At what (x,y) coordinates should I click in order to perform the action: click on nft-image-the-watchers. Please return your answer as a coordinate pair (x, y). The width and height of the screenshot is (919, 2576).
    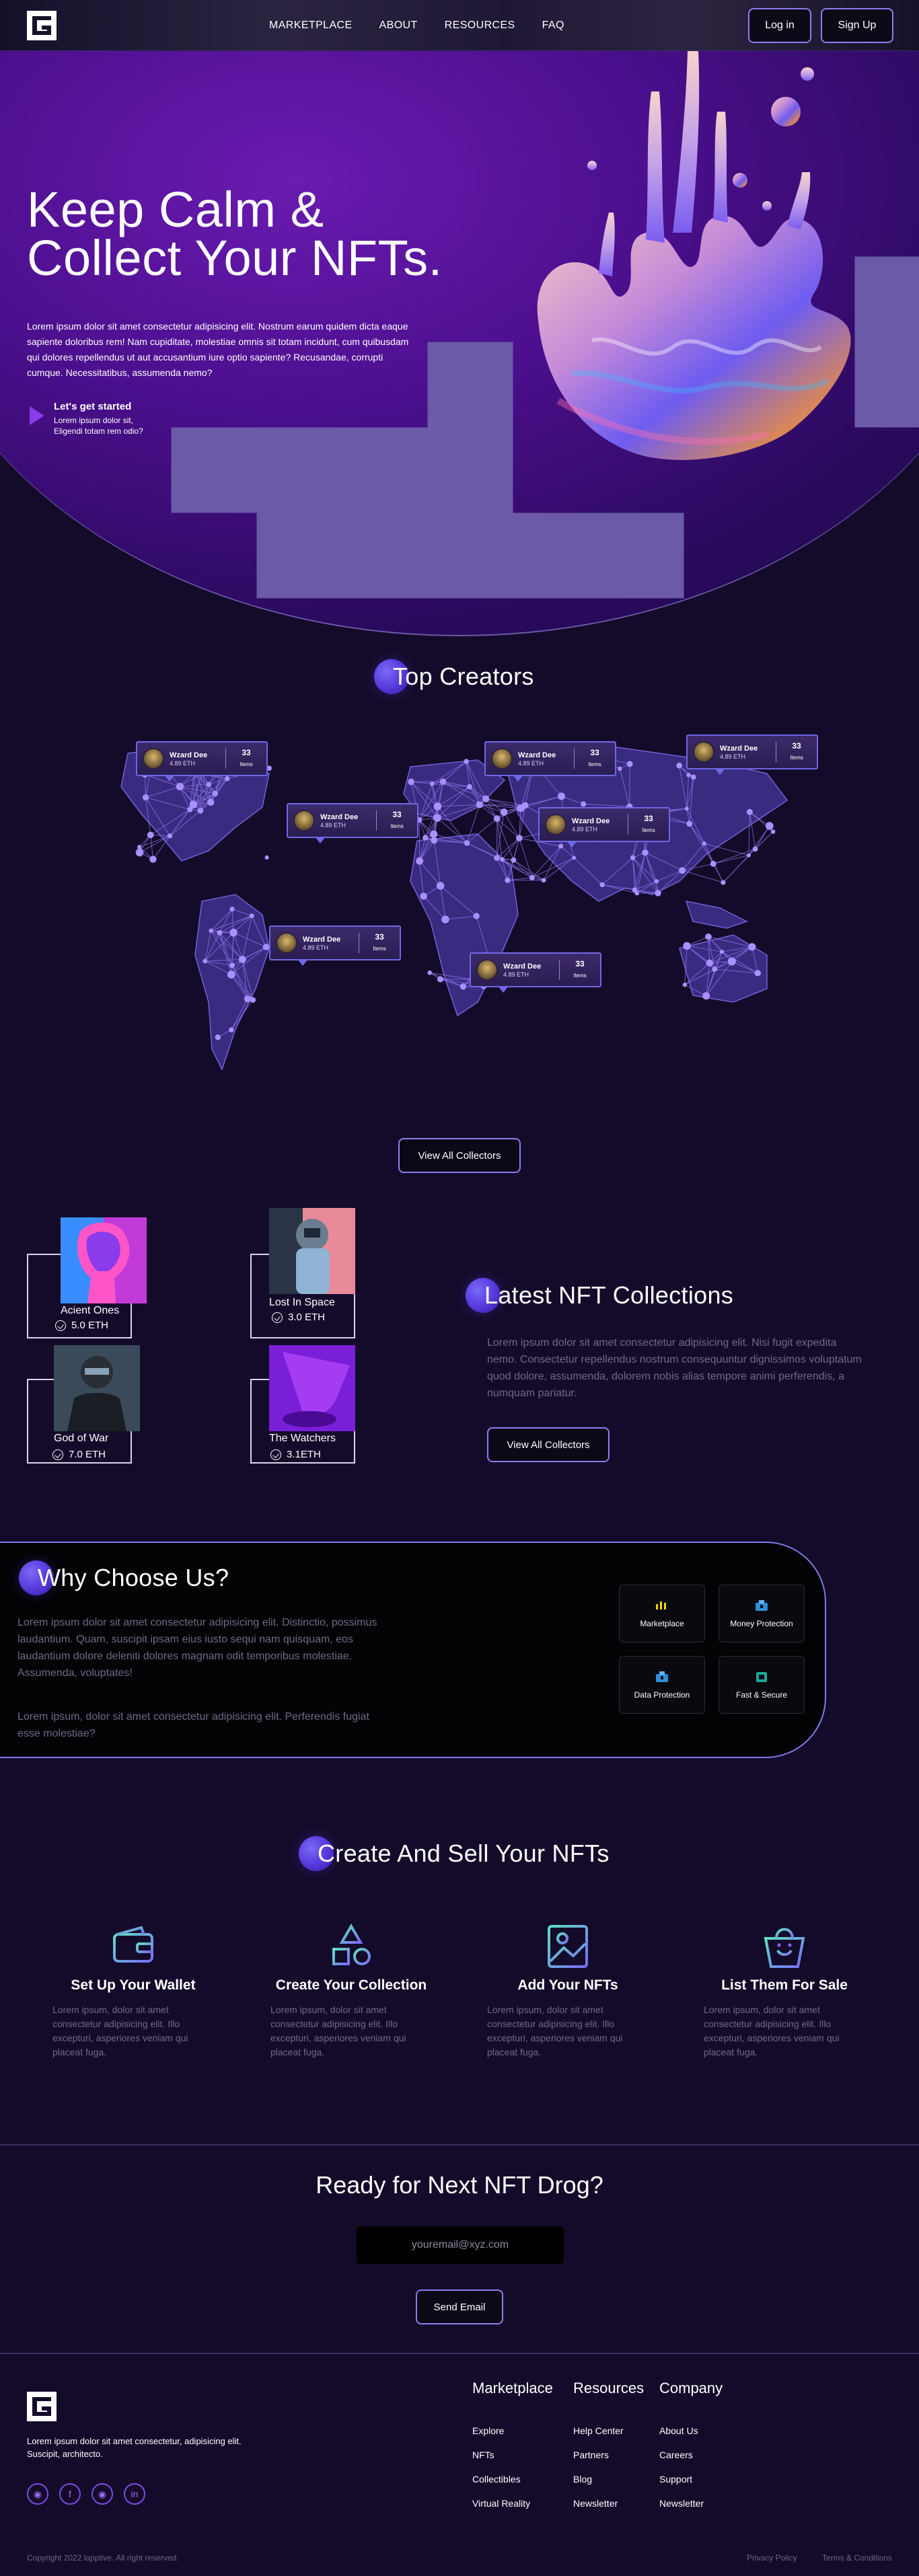
    Looking at the image, I should click on (312, 1388).